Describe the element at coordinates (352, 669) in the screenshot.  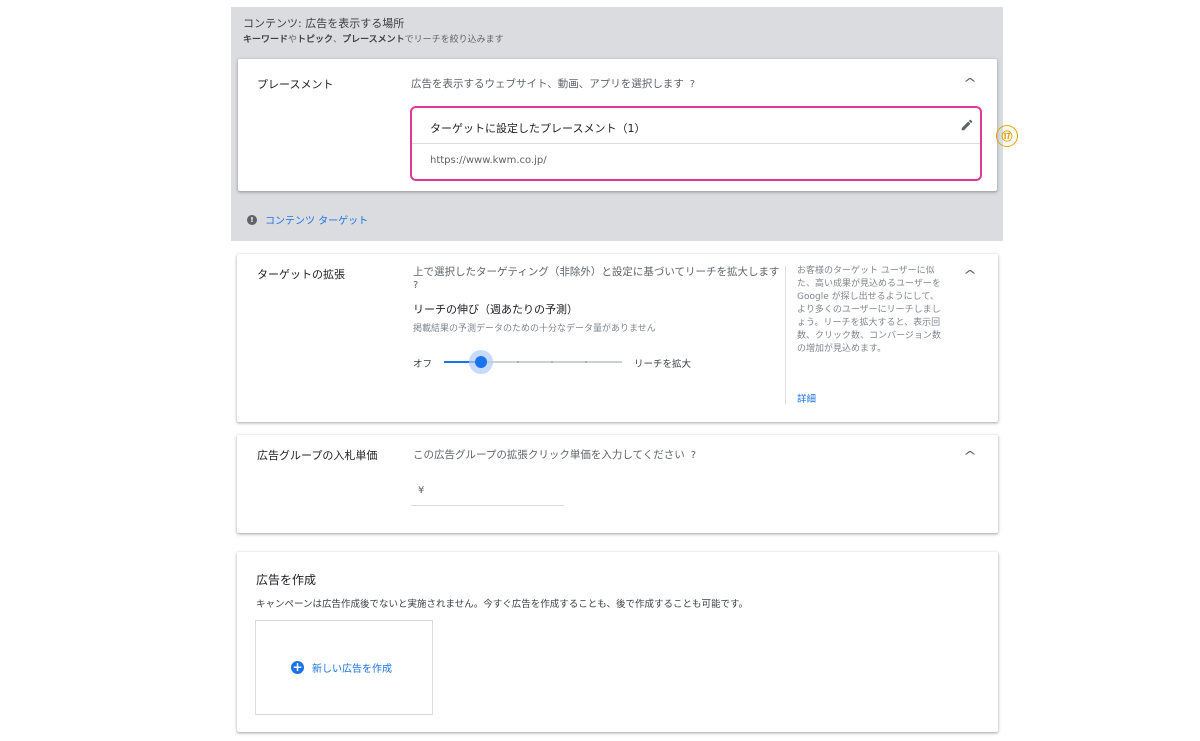
I see `new-ad-label: 新しい広告を作成` at that location.